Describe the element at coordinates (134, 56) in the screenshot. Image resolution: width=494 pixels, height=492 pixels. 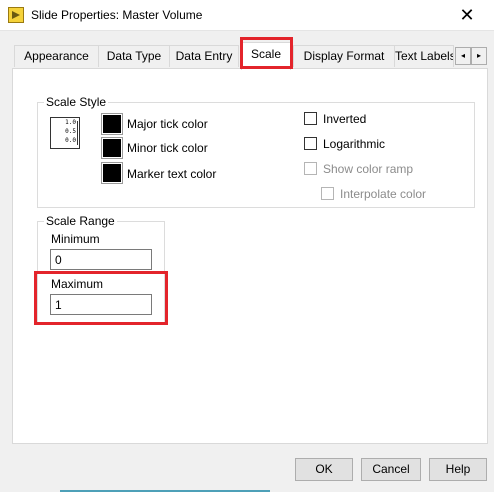
I see `tab-data-type: Data Type` at that location.